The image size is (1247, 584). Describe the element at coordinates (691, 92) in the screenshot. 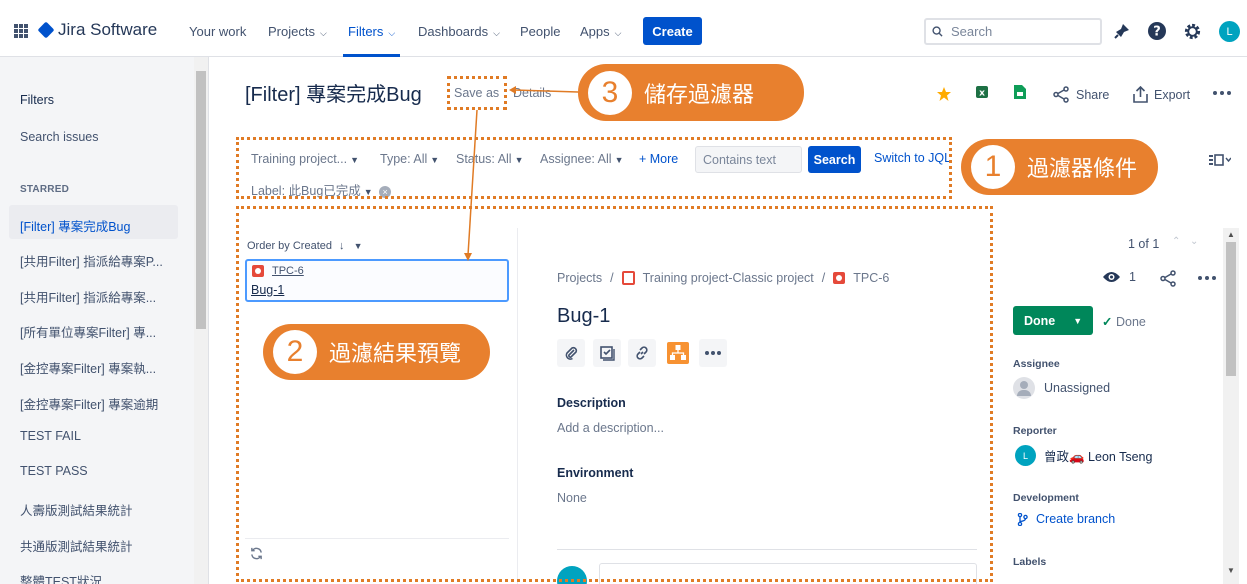

I see `callout-save-filter: 3 儲存過濾器` at that location.